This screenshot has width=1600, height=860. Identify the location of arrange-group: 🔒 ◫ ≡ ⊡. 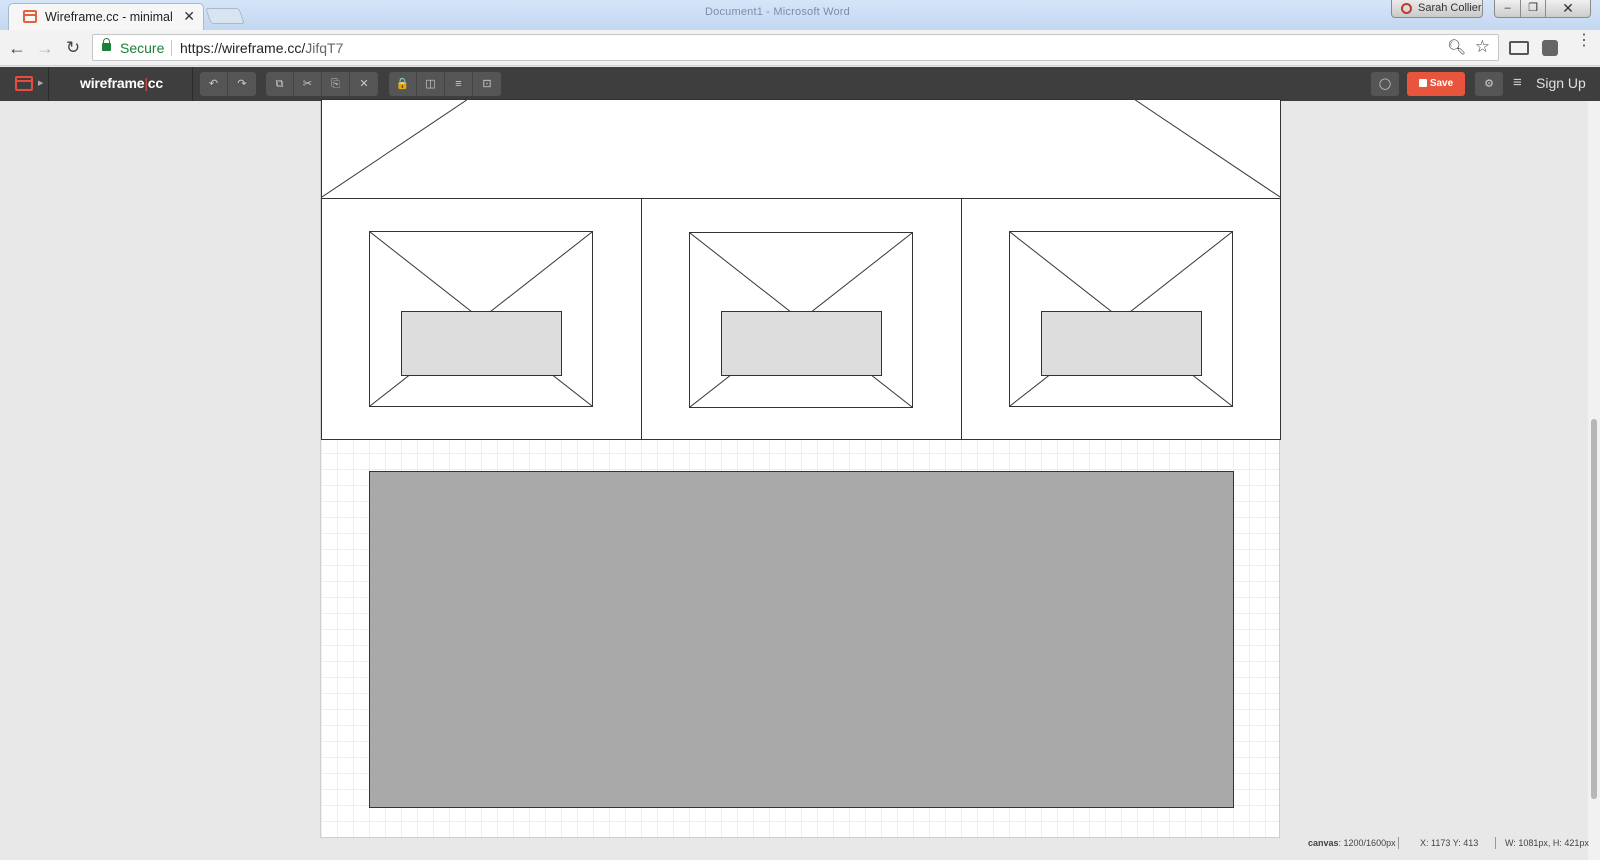
(445, 84).